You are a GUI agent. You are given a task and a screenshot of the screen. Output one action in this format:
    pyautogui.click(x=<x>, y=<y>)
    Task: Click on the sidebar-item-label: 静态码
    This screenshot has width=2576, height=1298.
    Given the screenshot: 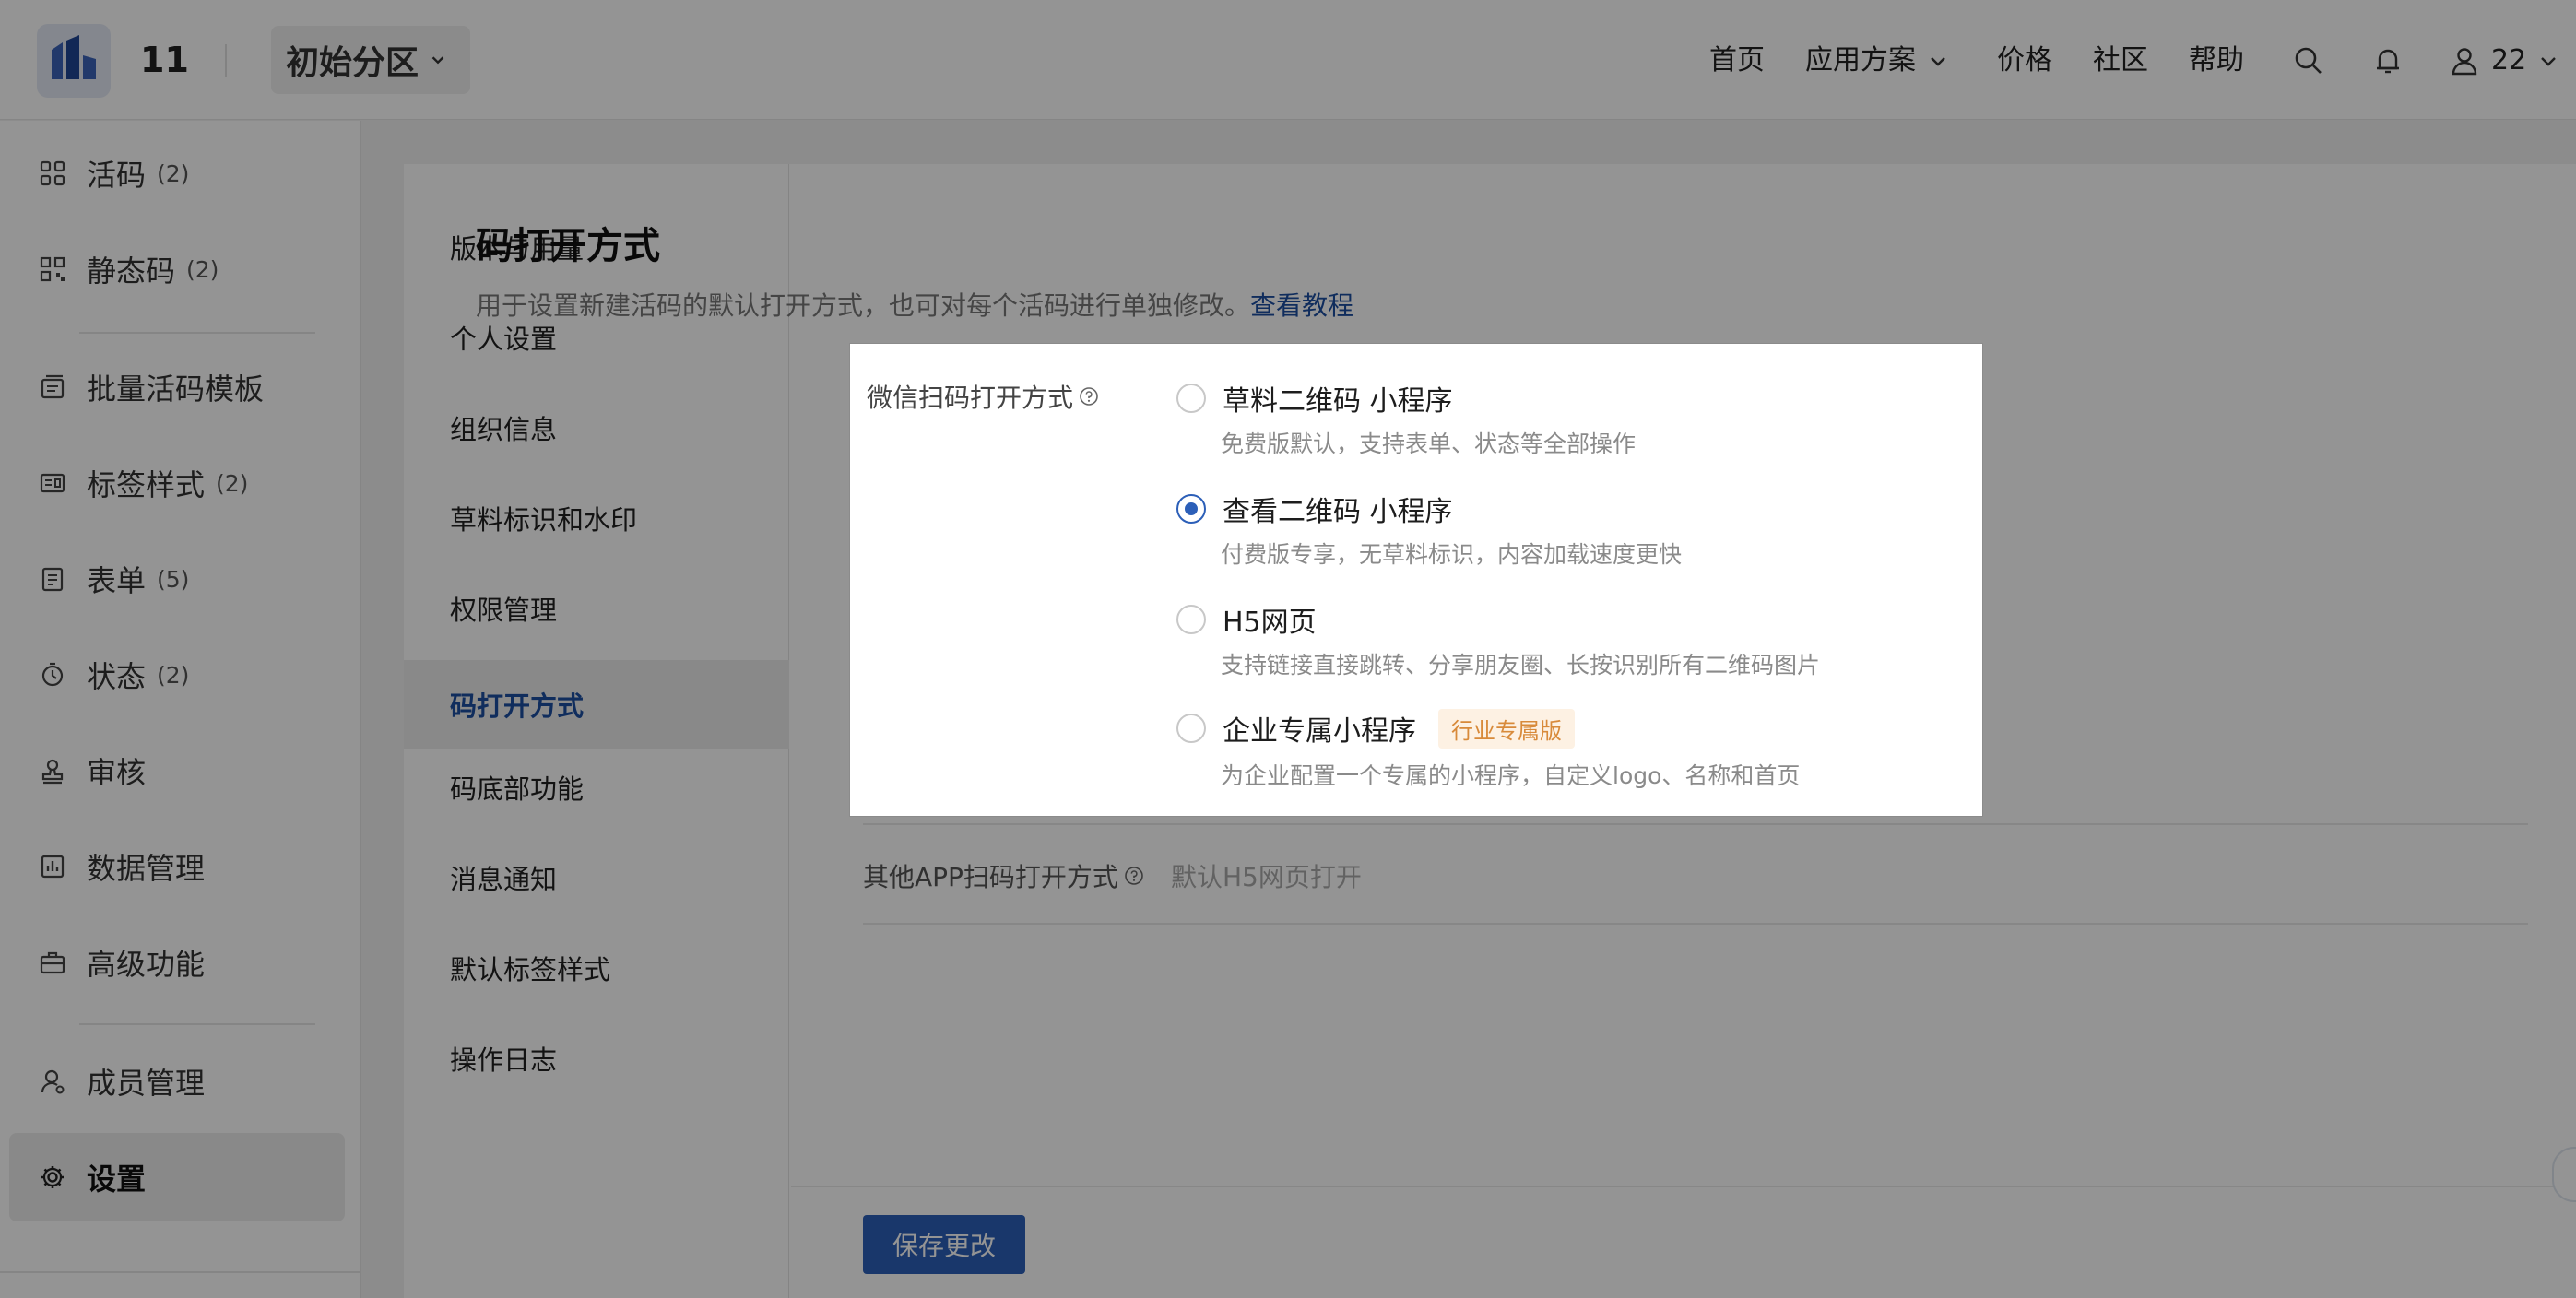 What is the action you would take?
    pyautogui.click(x=131, y=271)
    